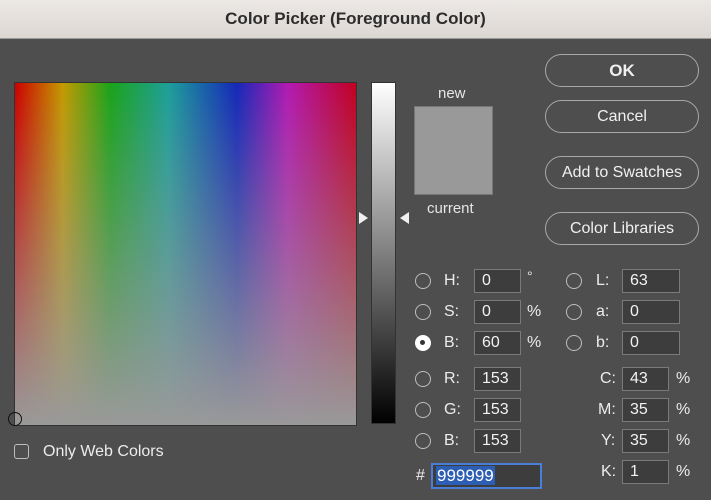 This screenshot has width=711, height=500. What do you see at coordinates (645, 472) in the screenshot?
I see `k-input: 1` at bounding box center [645, 472].